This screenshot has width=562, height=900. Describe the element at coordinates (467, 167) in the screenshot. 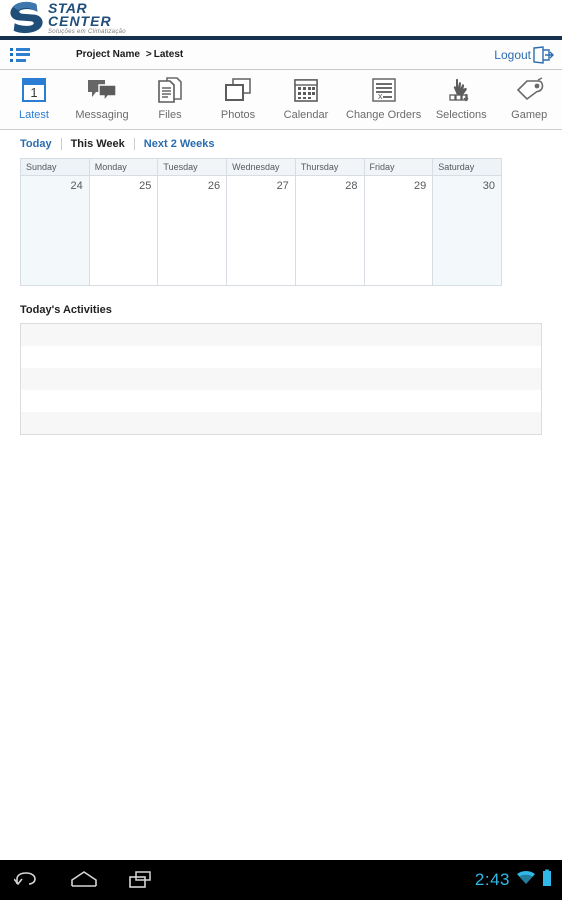

I see `calendar-header-cell: Saturday` at that location.